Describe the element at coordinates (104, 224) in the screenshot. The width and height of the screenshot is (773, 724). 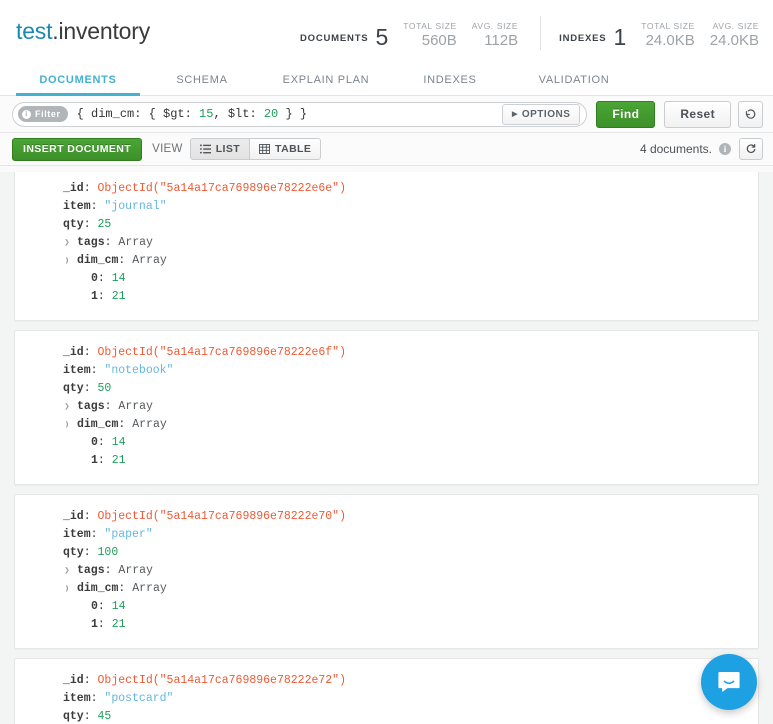
I see `field-value: 25` at that location.